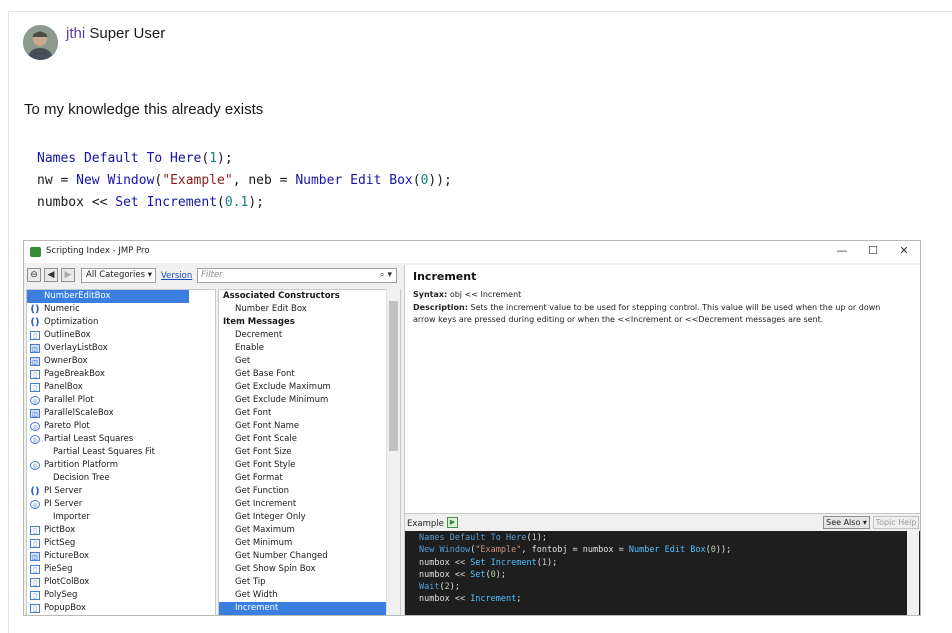  I want to click on author-name: jthi, so click(75, 33).